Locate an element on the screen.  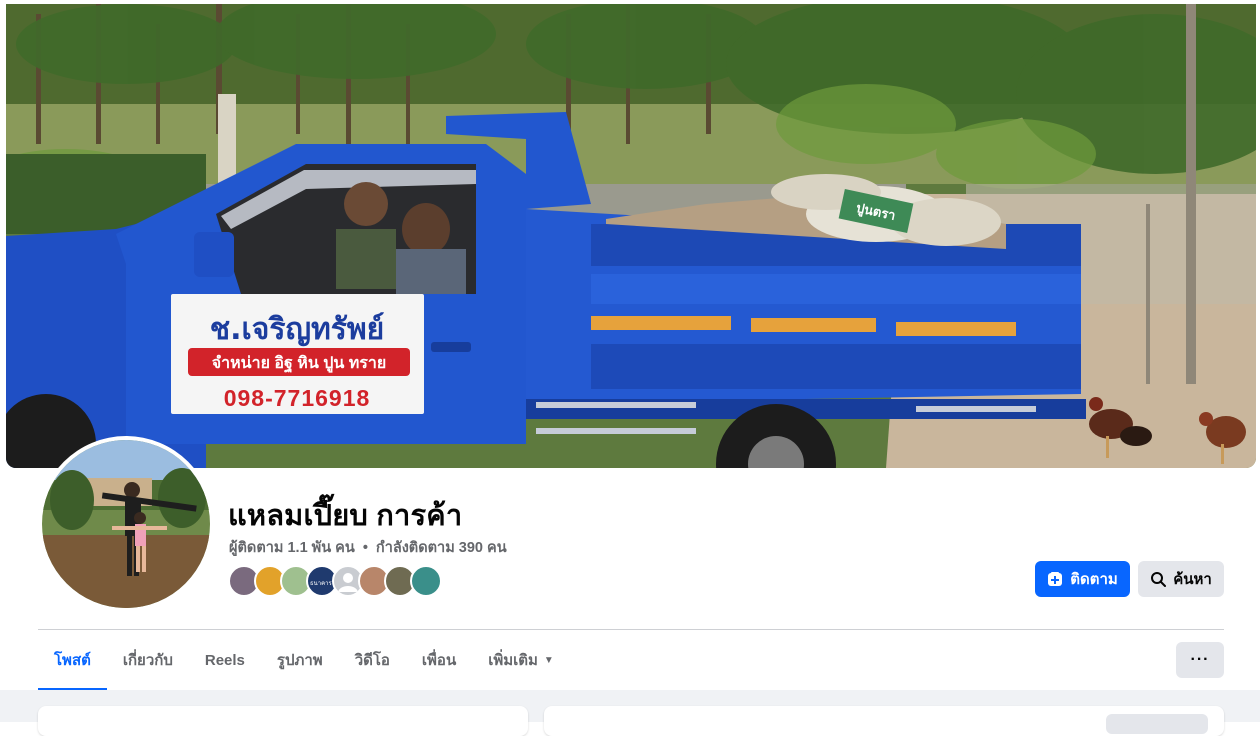
tab-posts: โพสต์ is located at coordinates (72, 661).